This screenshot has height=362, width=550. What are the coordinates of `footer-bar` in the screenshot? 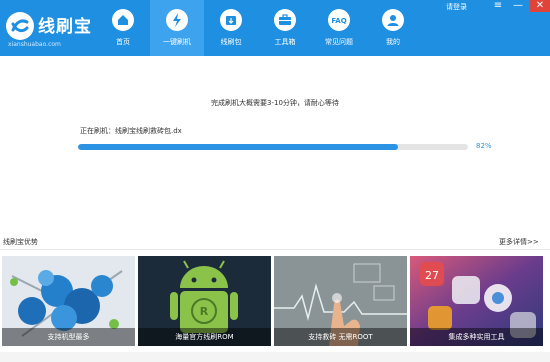 It's located at (275, 357).